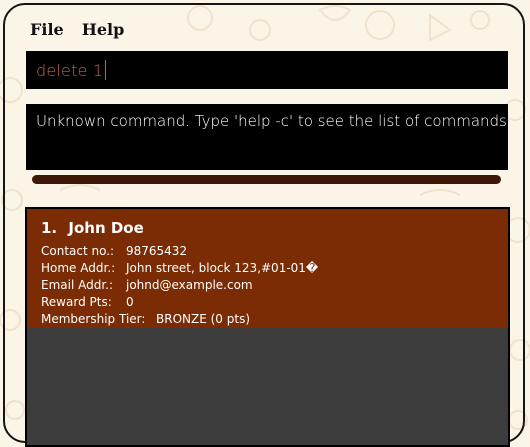  I want to click on menu-bar: File Help, so click(77, 30).